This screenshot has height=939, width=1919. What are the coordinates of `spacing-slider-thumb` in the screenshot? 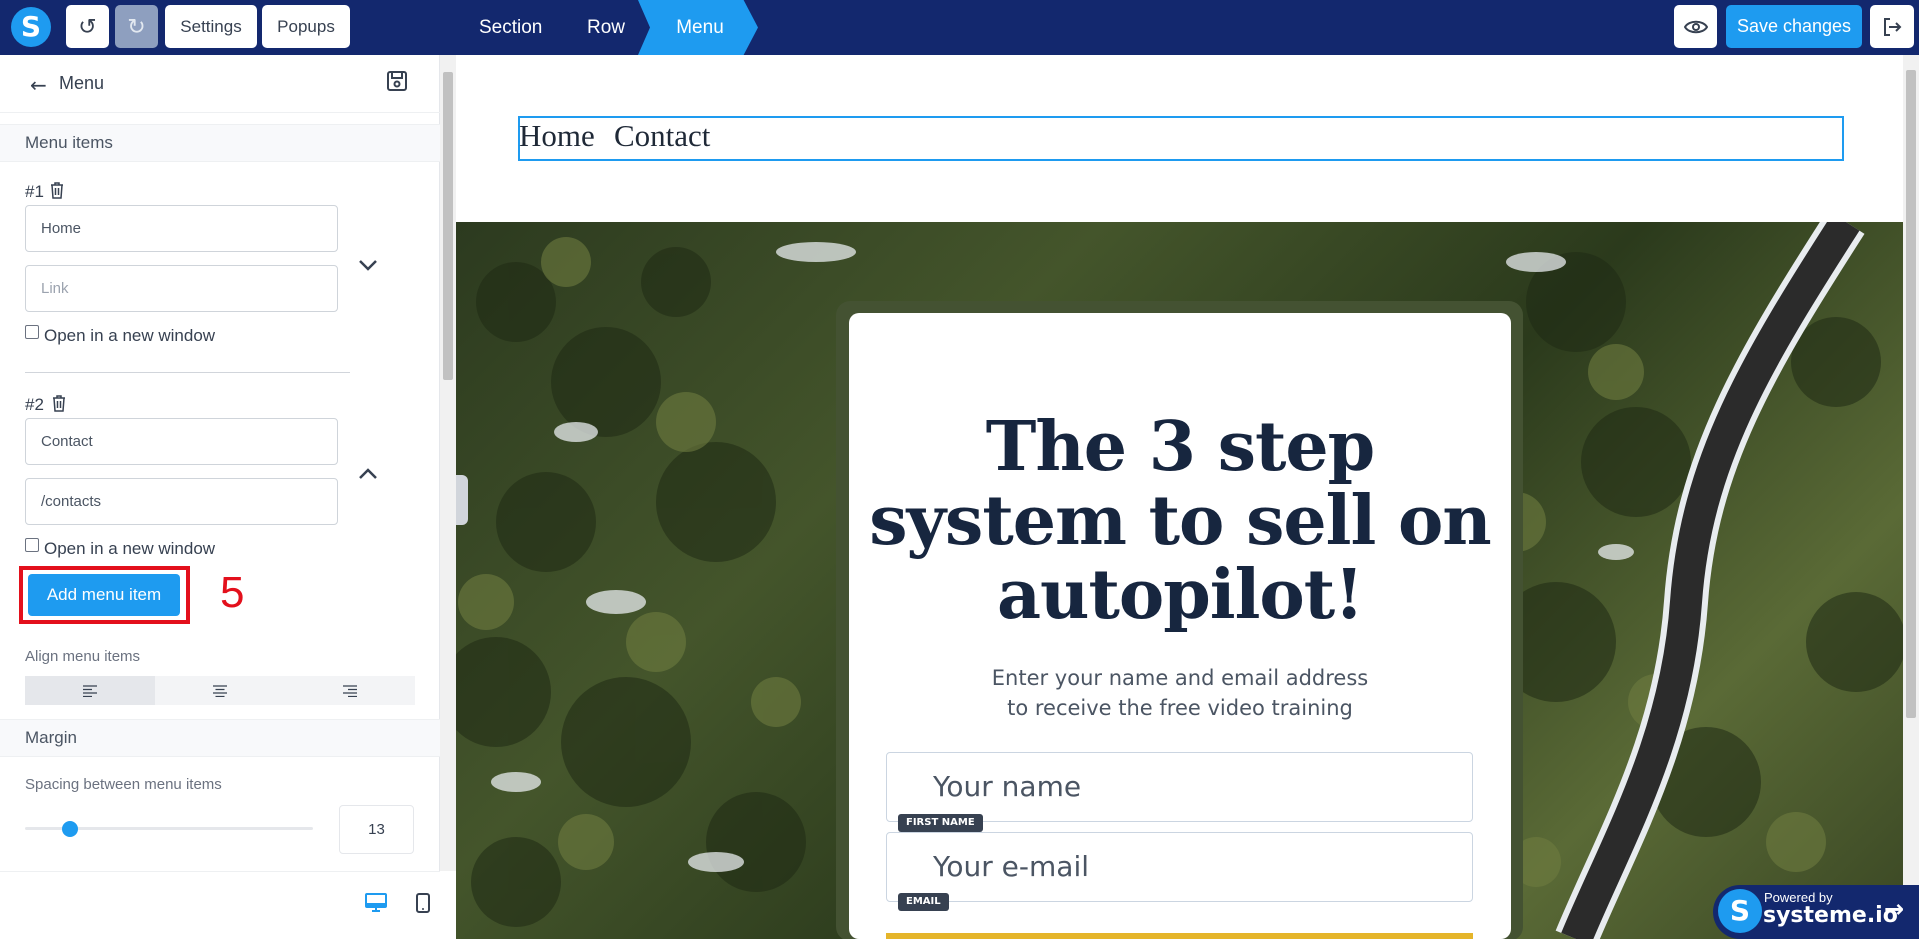 It's located at (70, 829).